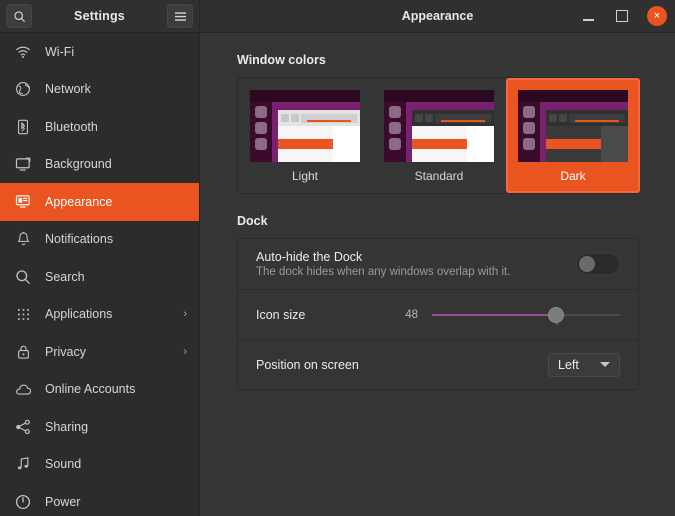 This screenshot has height=516, width=675. I want to click on sidebar-item-label: Search, so click(65, 276).